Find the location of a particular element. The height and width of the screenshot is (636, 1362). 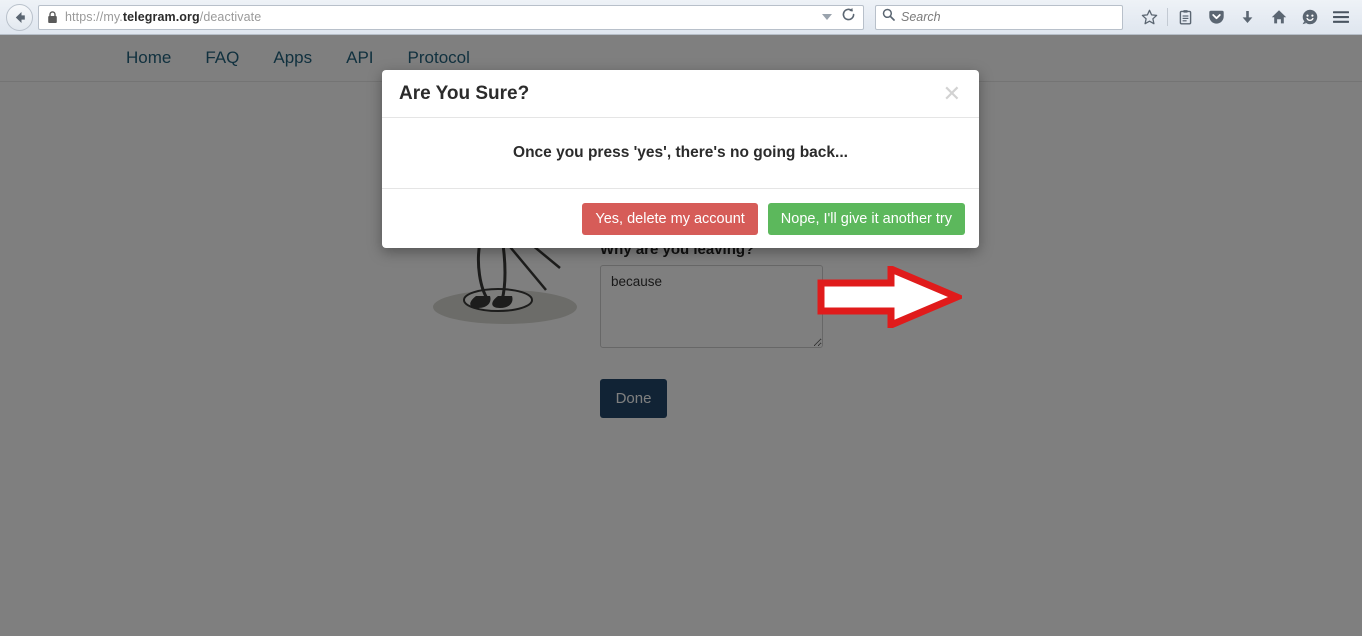

cancel-delete-button: Nope, I'll give it another try is located at coordinates (866, 218).